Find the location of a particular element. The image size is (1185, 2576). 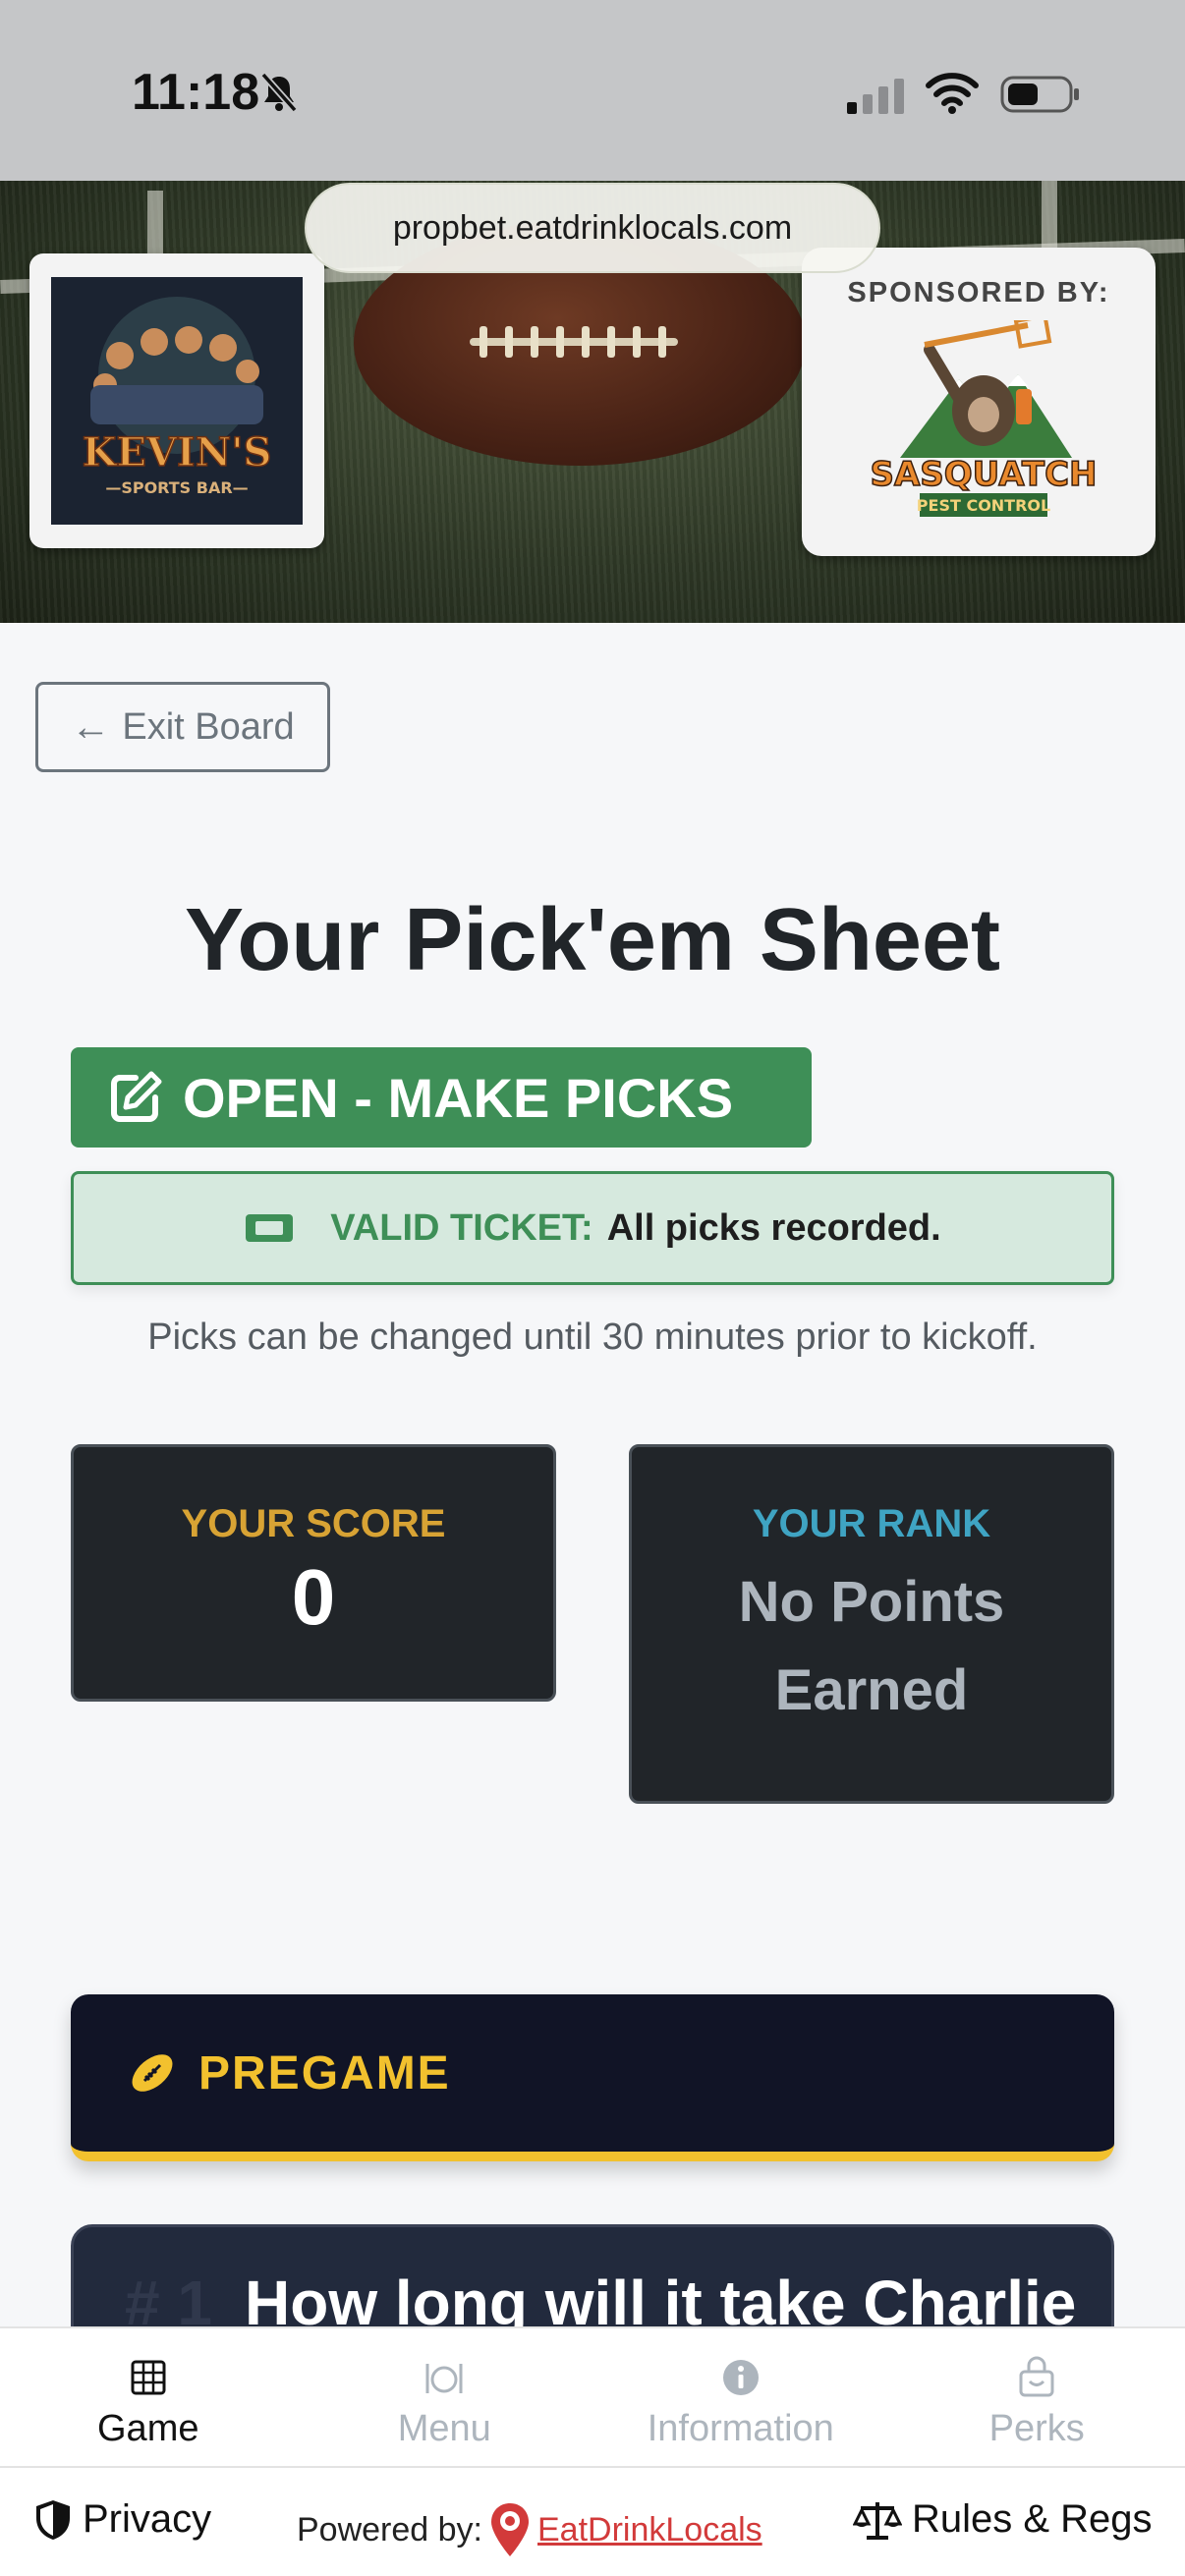

privacy-link: Privacy is located at coordinates (122, 2519).